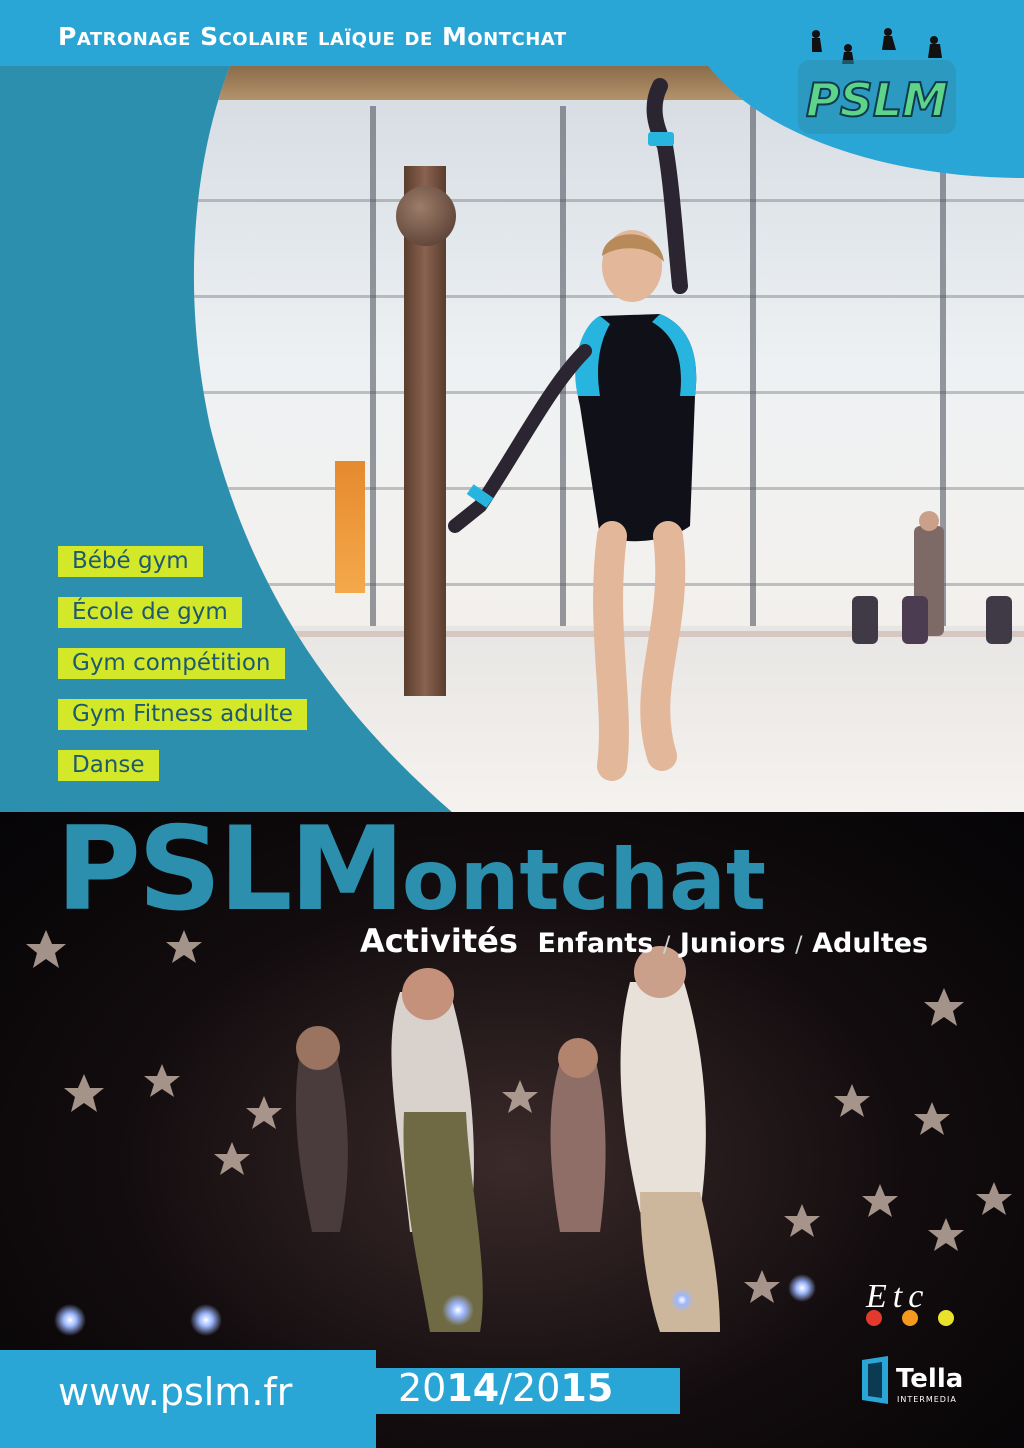  Describe the element at coordinates (530, 1388) in the screenshot. I see `season-part: /20` at that location.